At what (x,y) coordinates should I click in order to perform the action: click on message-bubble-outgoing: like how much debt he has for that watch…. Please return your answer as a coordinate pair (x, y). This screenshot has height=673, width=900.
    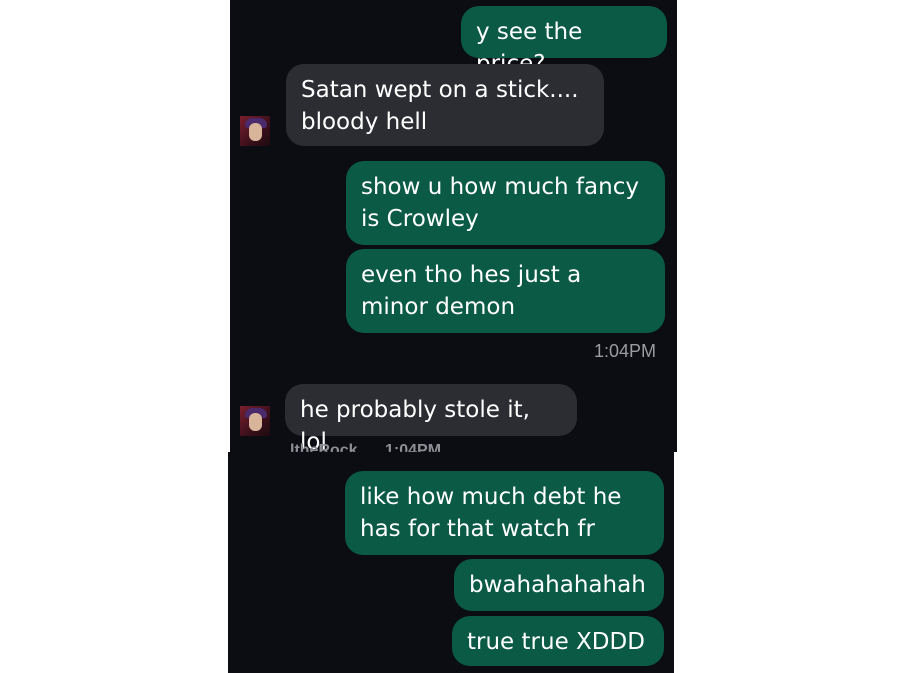
    Looking at the image, I should click on (504, 513).